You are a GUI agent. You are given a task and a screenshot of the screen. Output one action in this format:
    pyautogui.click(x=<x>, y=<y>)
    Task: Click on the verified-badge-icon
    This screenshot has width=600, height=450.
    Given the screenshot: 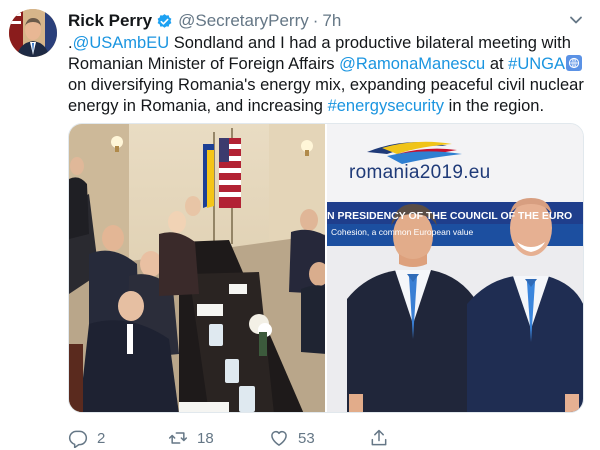 What is the action you would take?
    pyautogui.click(x=164, y=21)
    